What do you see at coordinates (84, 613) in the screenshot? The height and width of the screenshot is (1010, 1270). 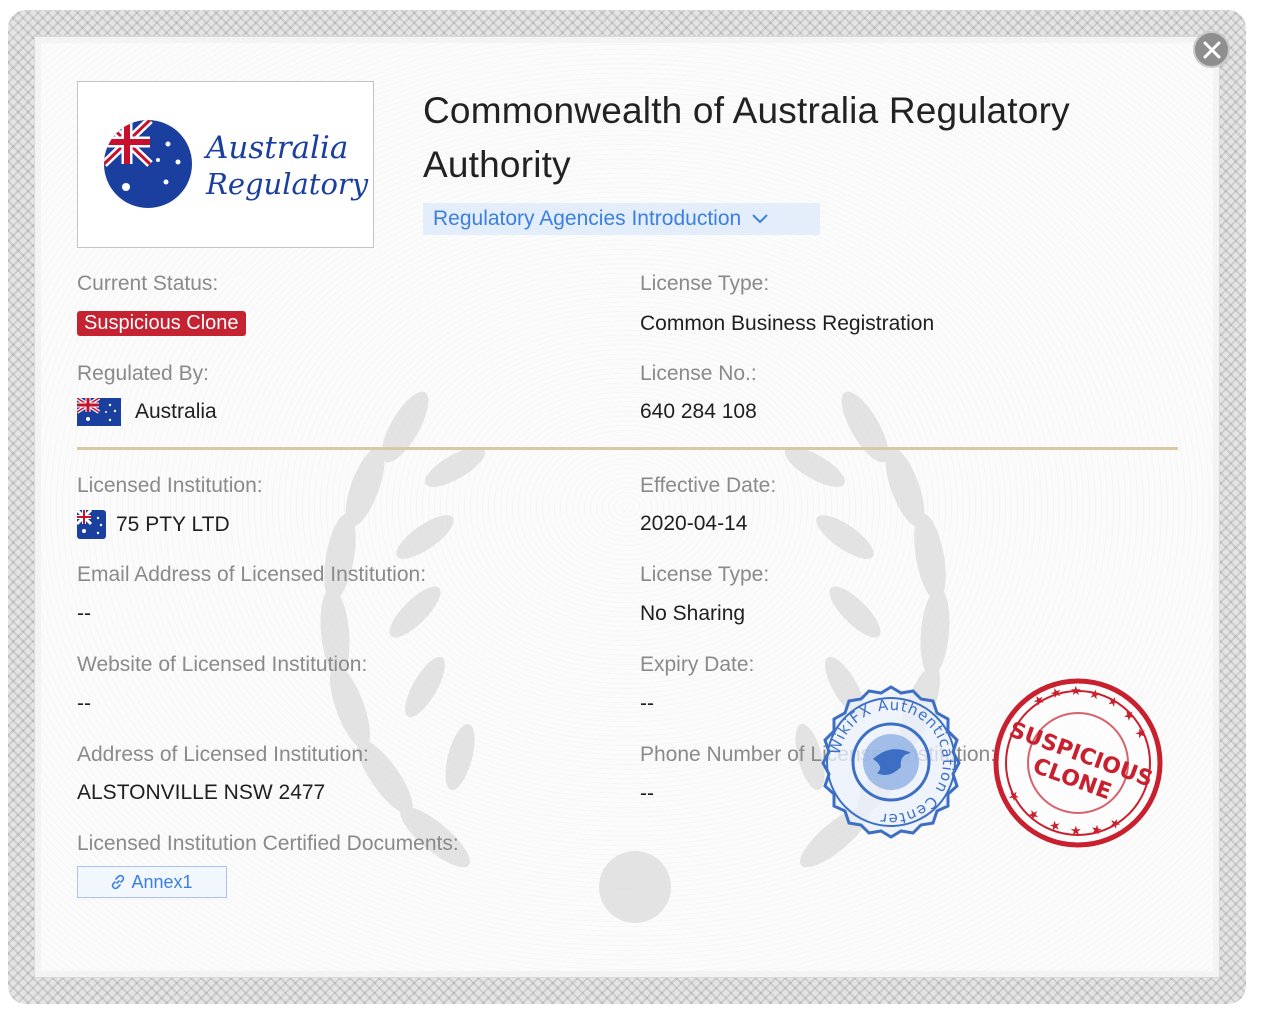 I see `email-value: --` at bounding box center [84, 613].